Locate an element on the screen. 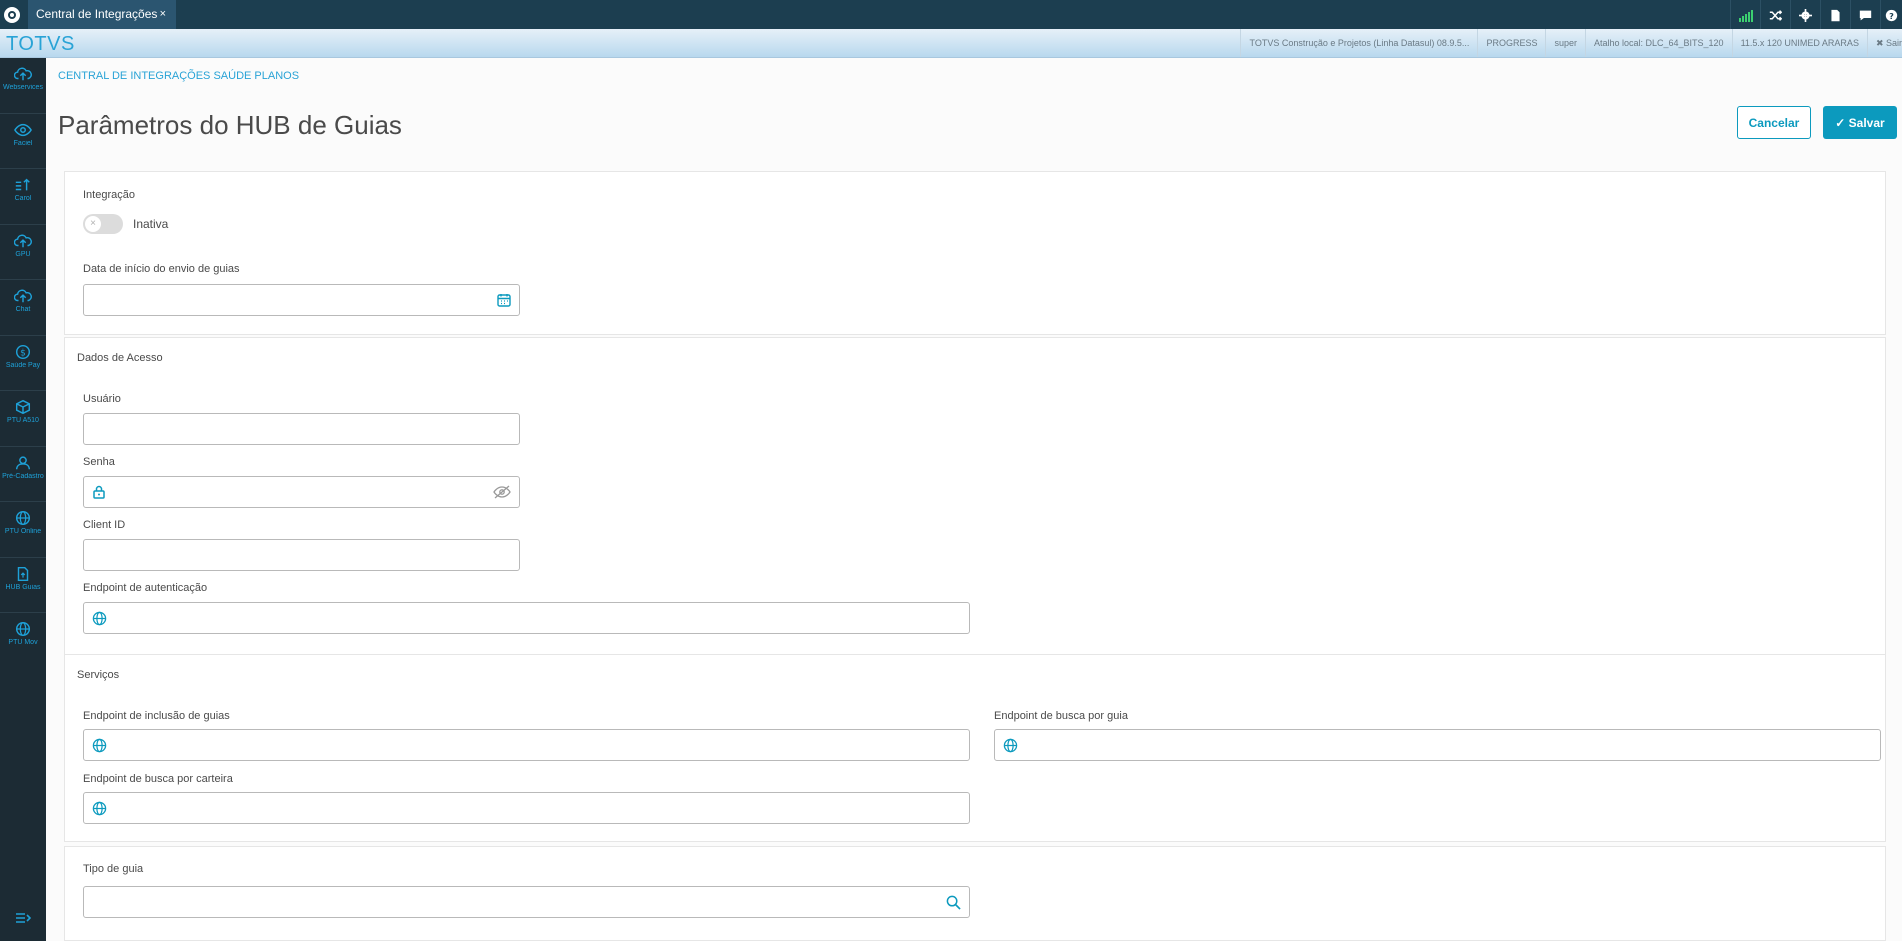 The image size is (1902, 941). tab-close-icon: × is located at coordinates (163, 14).